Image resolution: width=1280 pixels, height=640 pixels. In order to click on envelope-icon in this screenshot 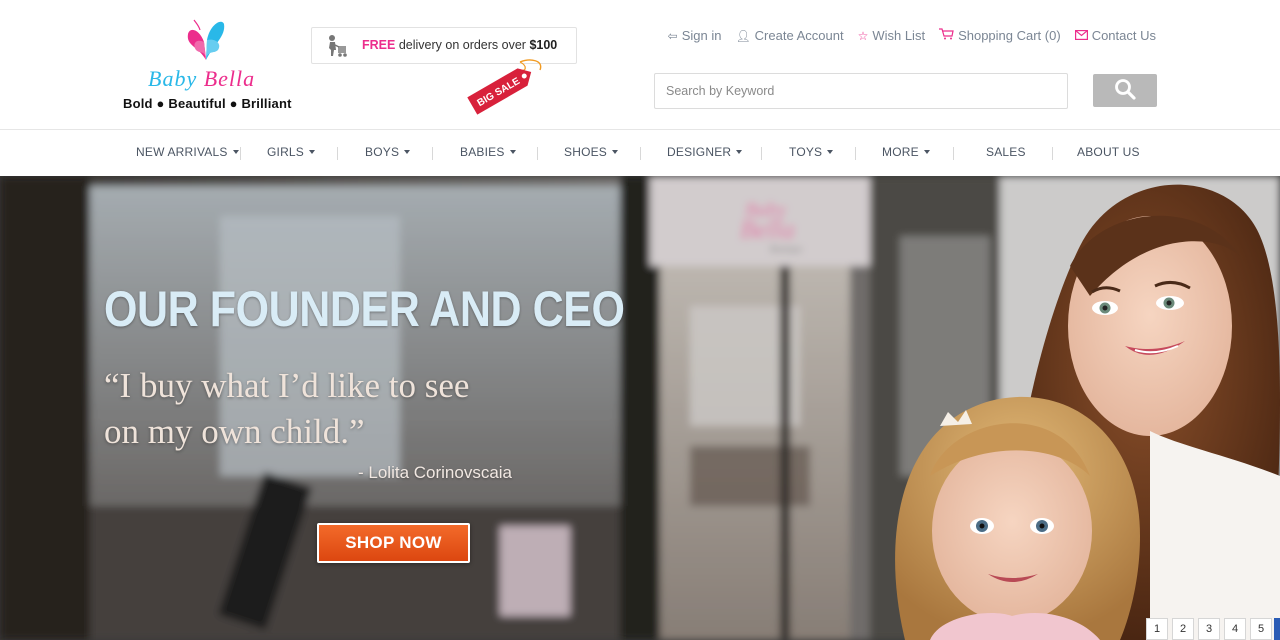, I will do `click(1081, 36)`.